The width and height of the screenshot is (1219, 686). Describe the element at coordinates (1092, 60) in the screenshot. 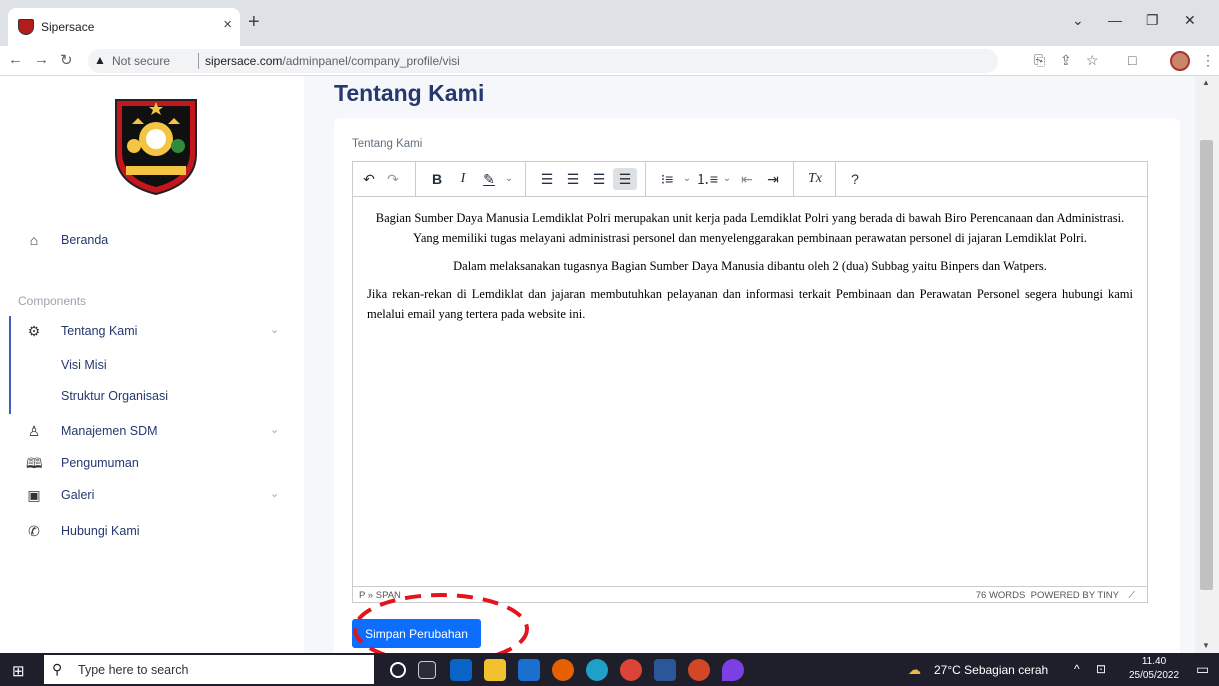

I see `bookmark-star-icon: ☆` at that location.